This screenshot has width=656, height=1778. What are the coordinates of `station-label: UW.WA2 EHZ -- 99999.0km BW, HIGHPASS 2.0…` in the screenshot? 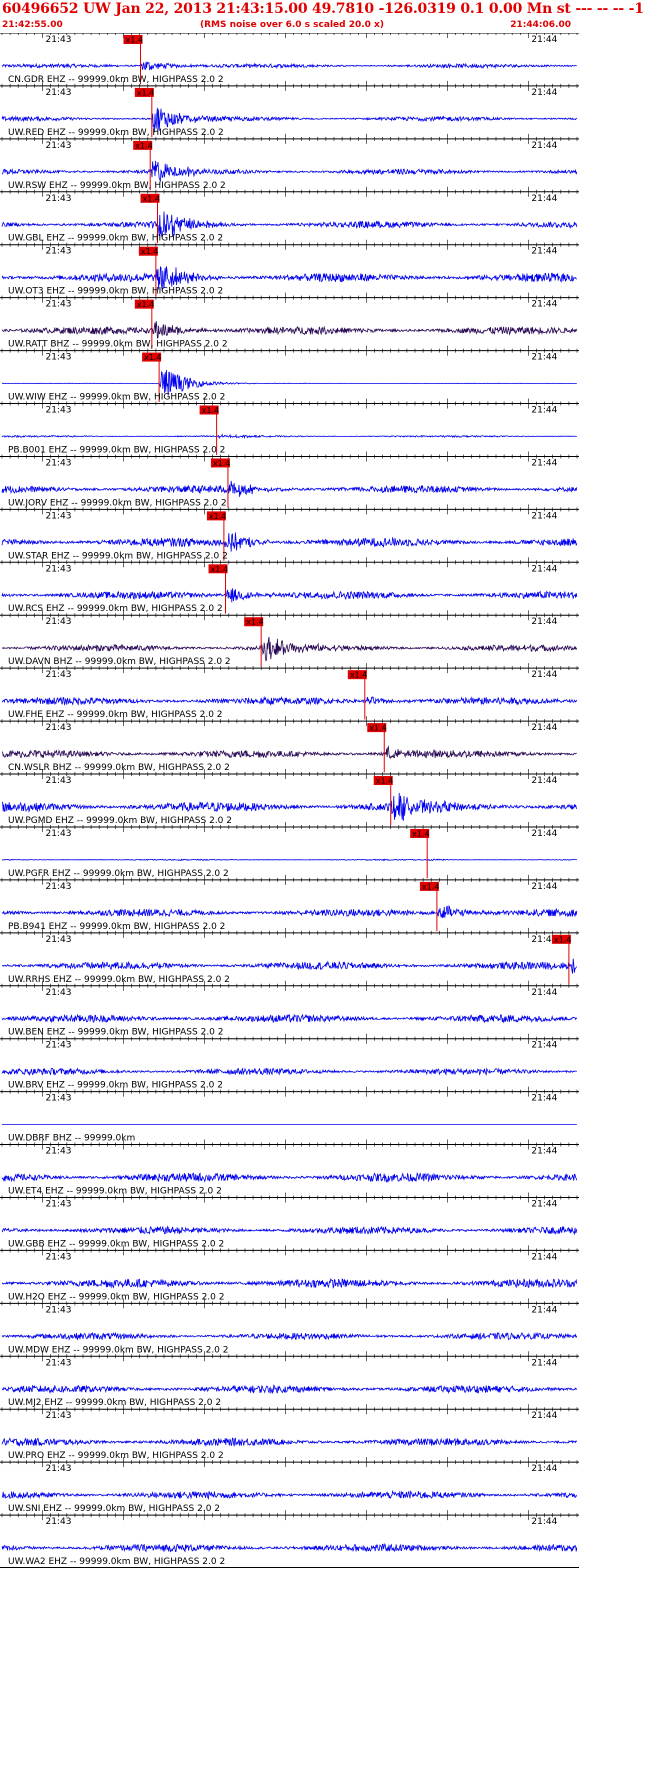 It's located at (116, 1562).